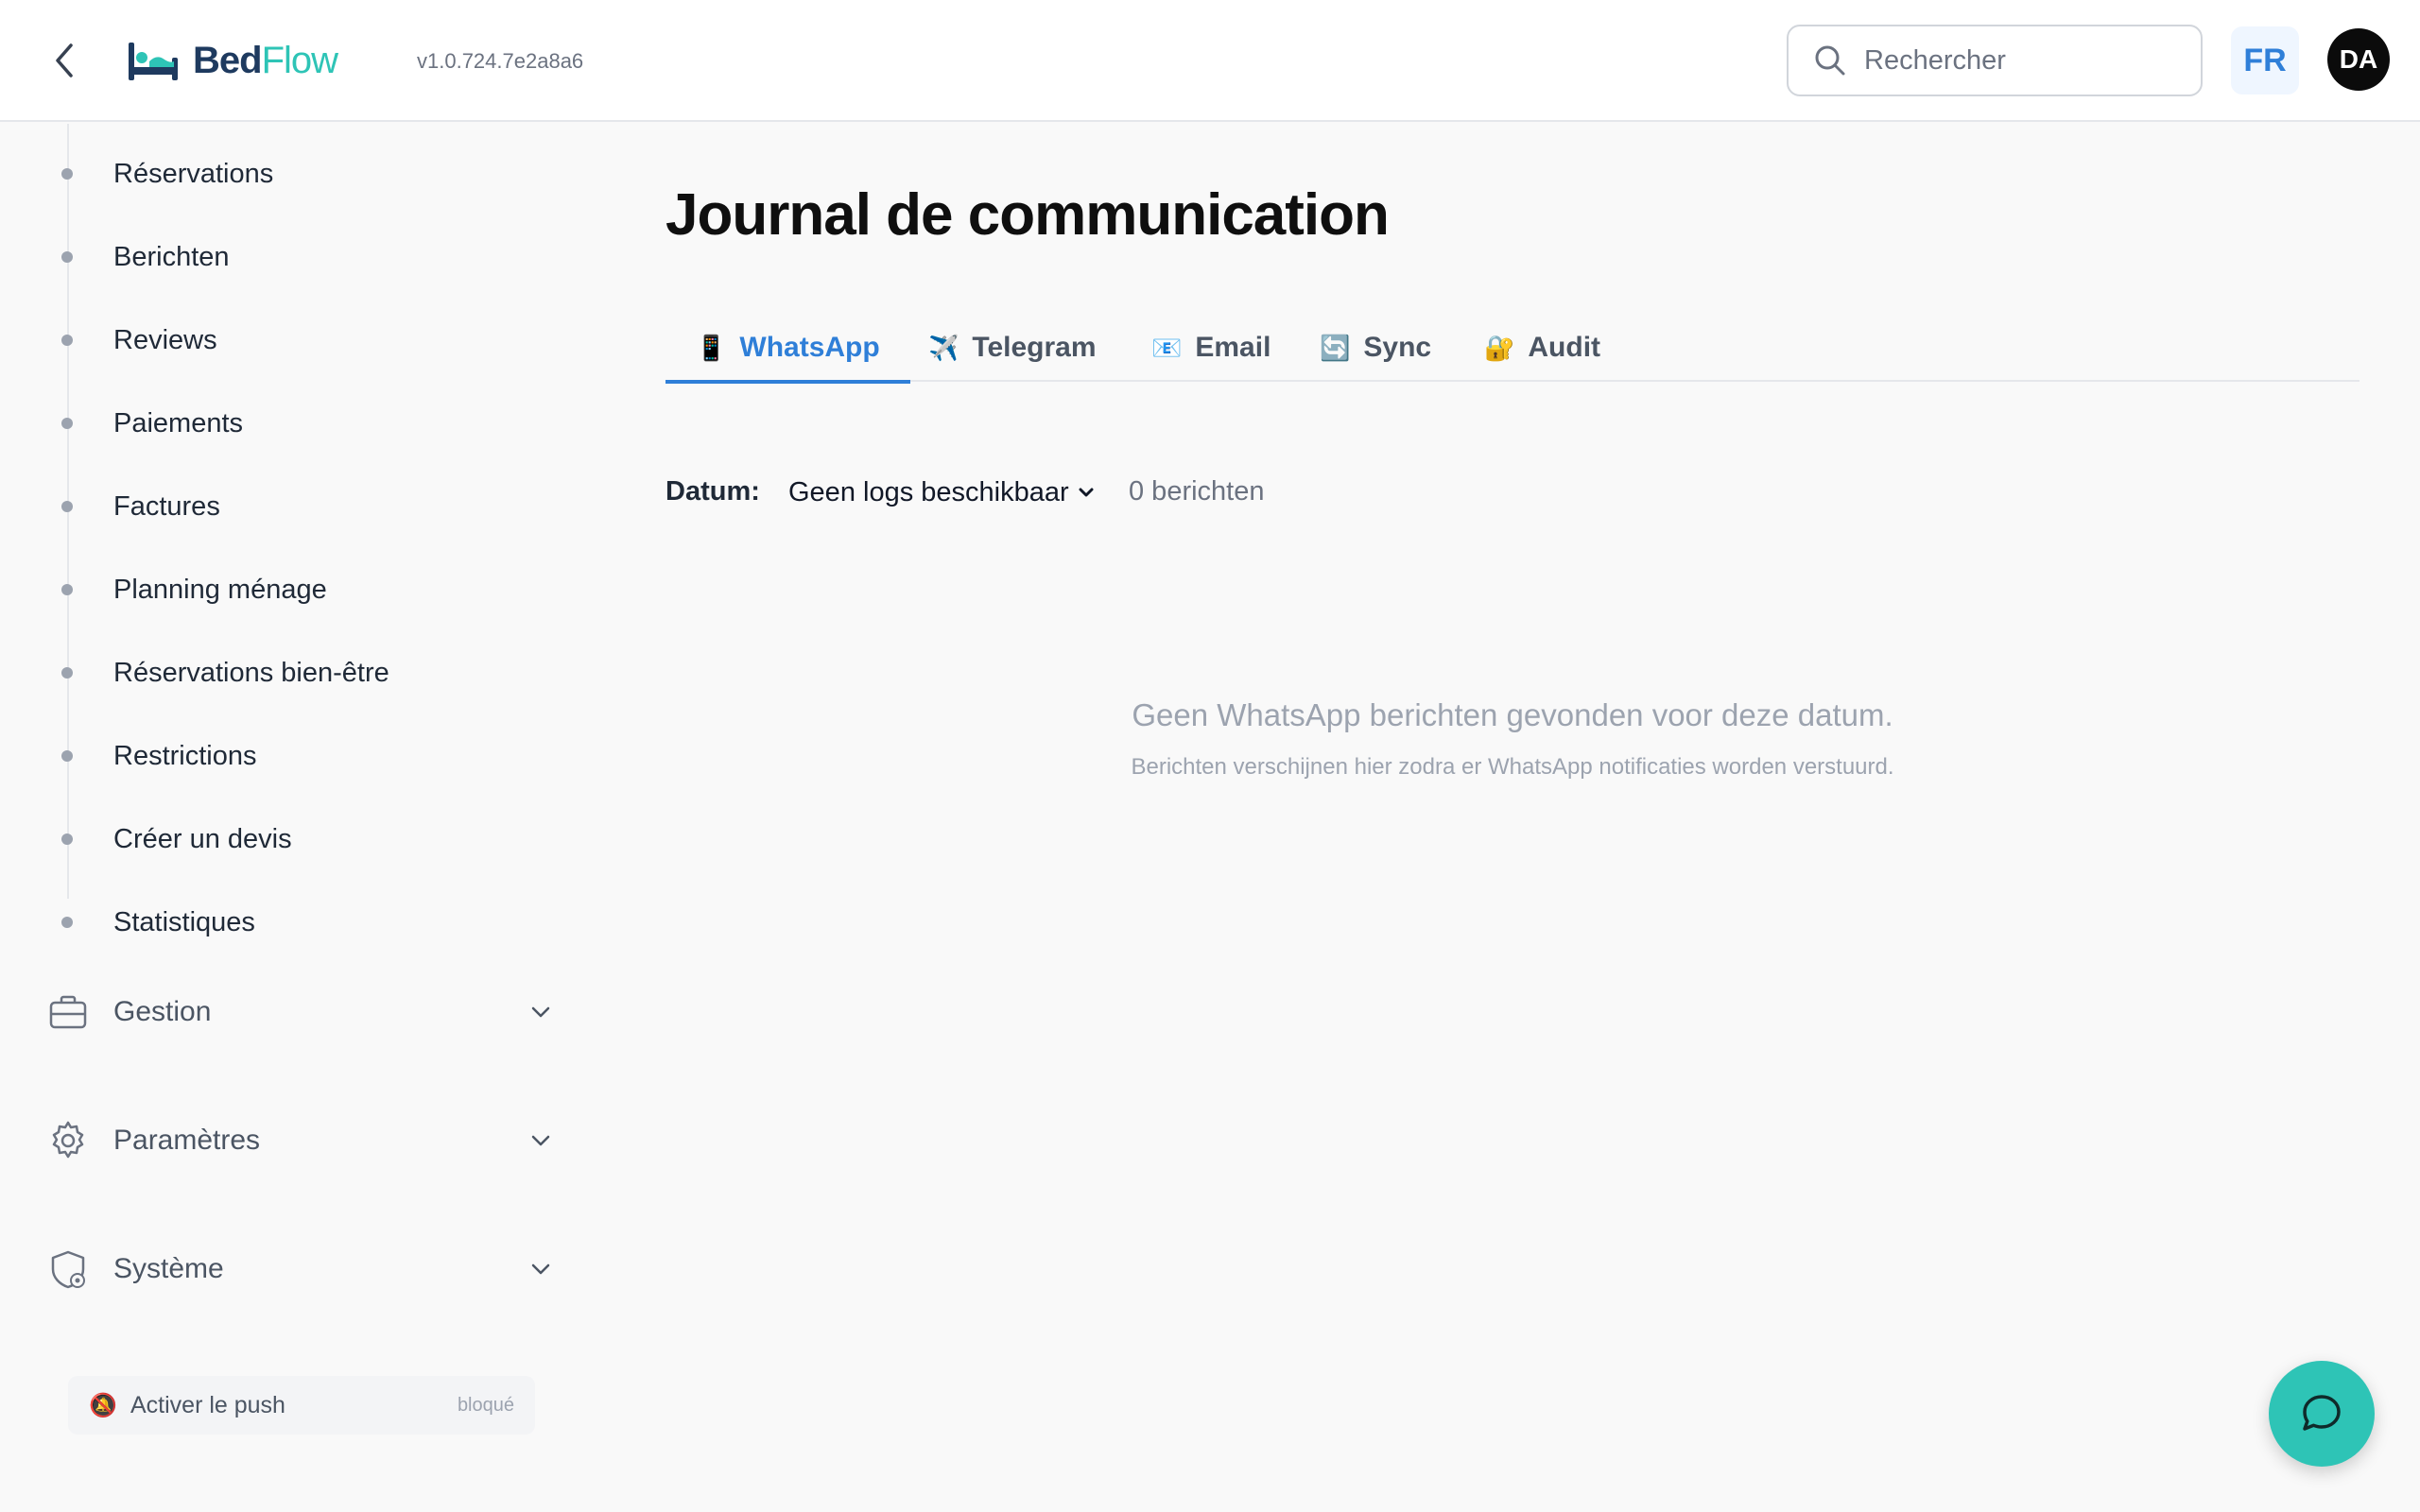 Image resolution: width=2420 pixels, height=1512 pixels. Describe the element at coordinates (68, 1269) in the screenshot. I see `shield-gear-icon` at that location.